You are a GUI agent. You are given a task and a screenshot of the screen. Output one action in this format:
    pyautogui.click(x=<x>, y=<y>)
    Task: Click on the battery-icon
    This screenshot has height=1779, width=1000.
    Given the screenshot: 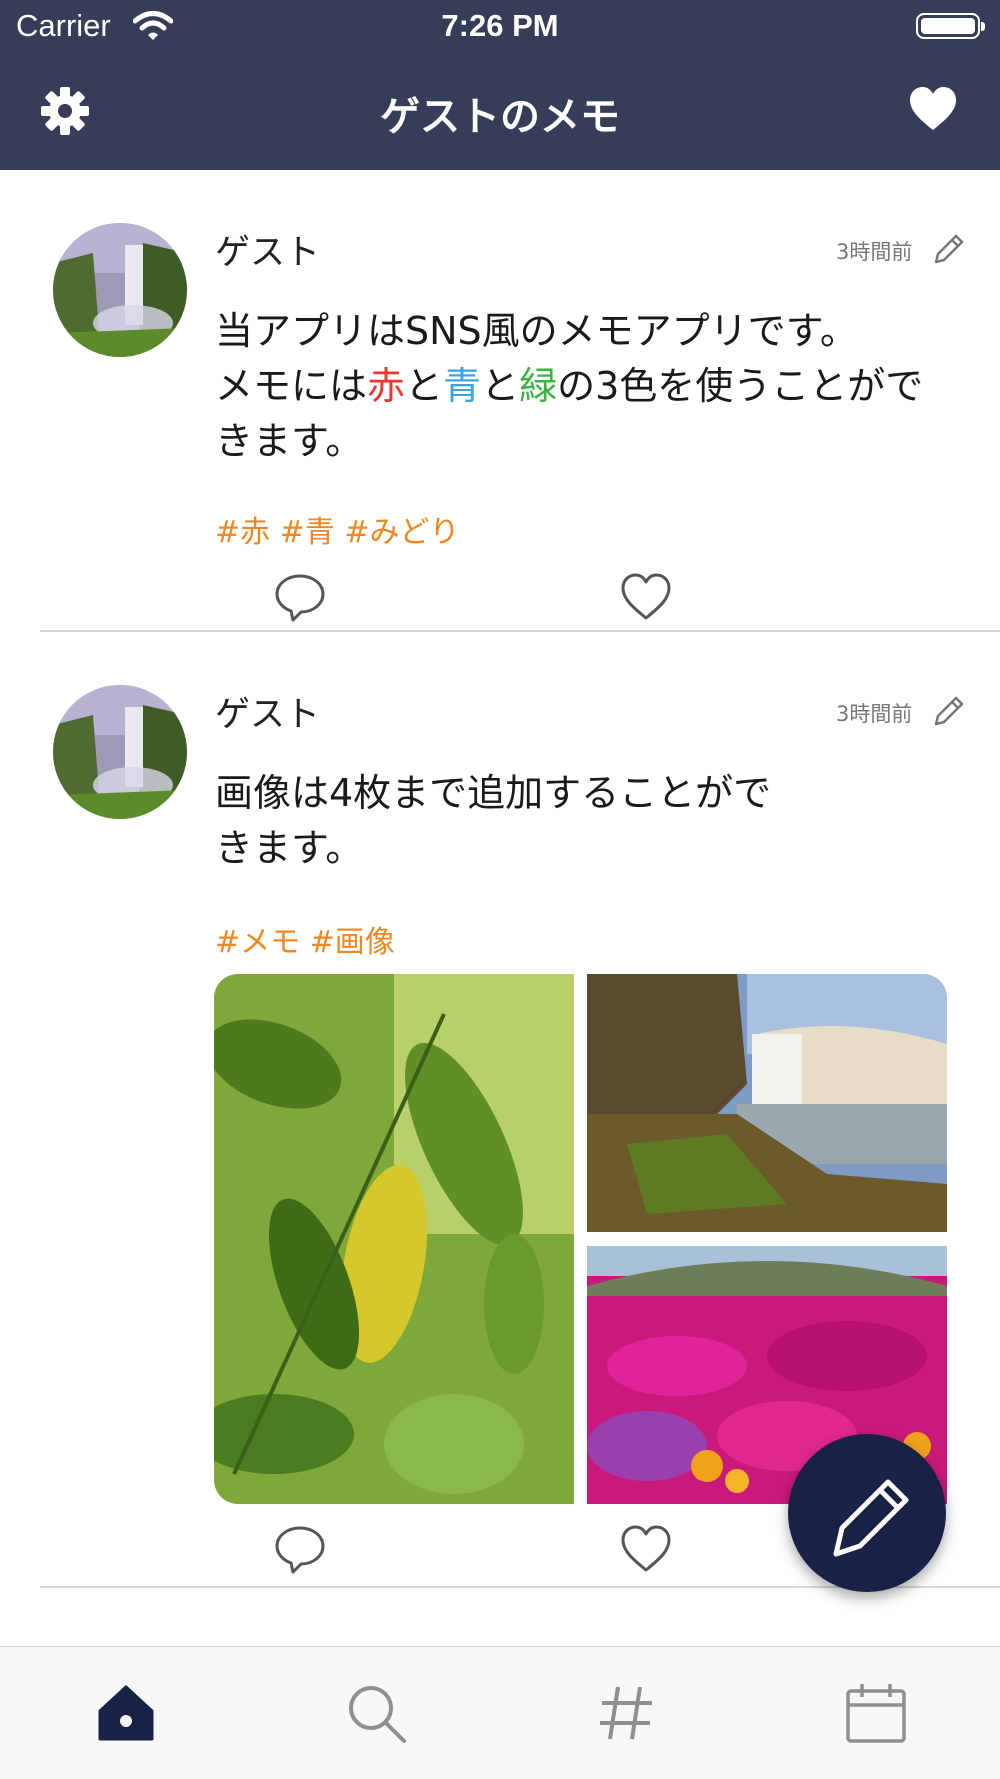 What is the action you would take?
    pyautogui.click(x=950, y=26)
    